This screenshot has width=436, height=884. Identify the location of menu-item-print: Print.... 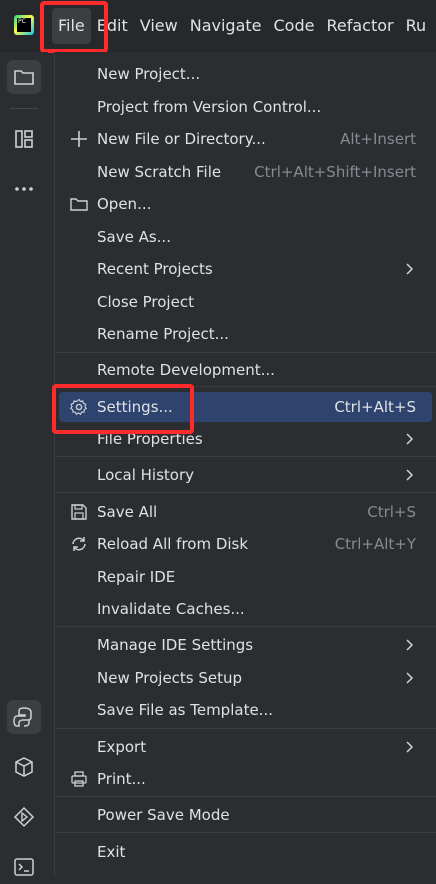
(245, 779).